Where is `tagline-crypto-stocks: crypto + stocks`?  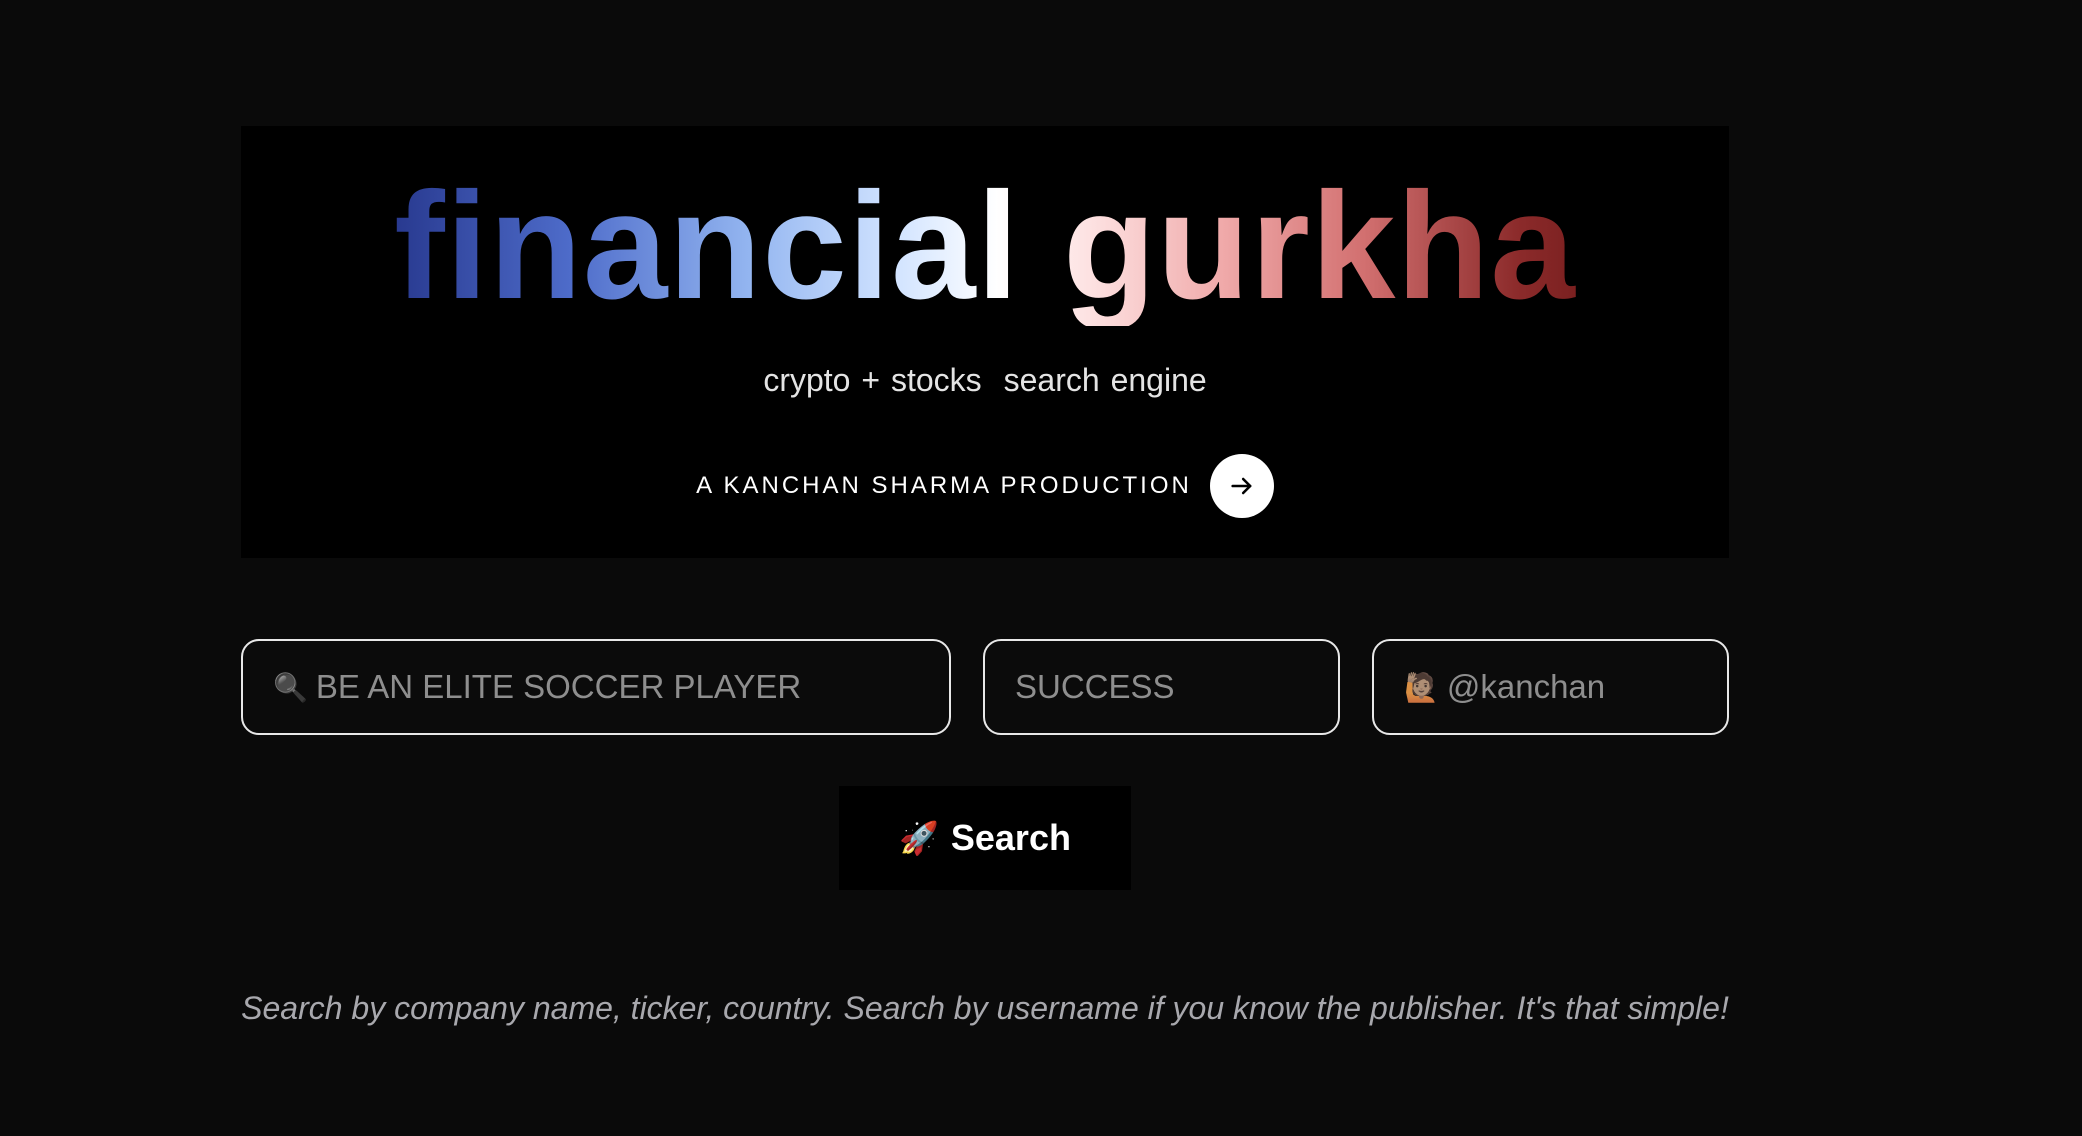
tagline-crypto-stocks: crypto + stocks is located at coordinates (872, 380).